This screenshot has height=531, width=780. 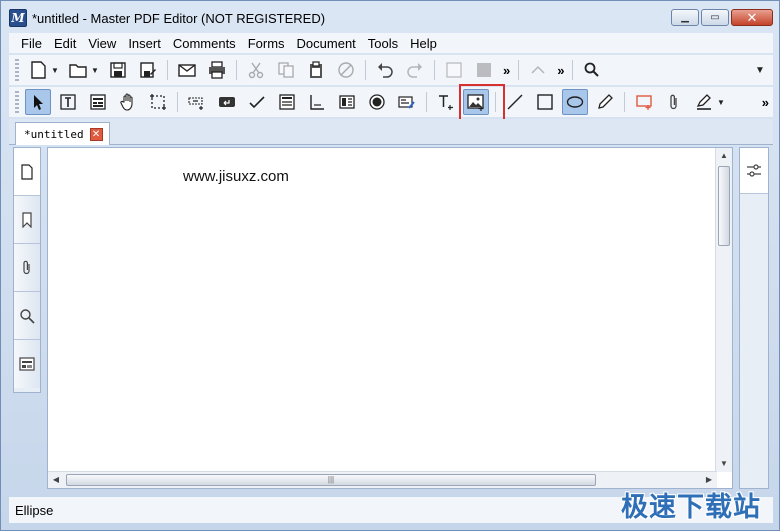 I want to click on comment-box-icon, so click(x=644, y=102).